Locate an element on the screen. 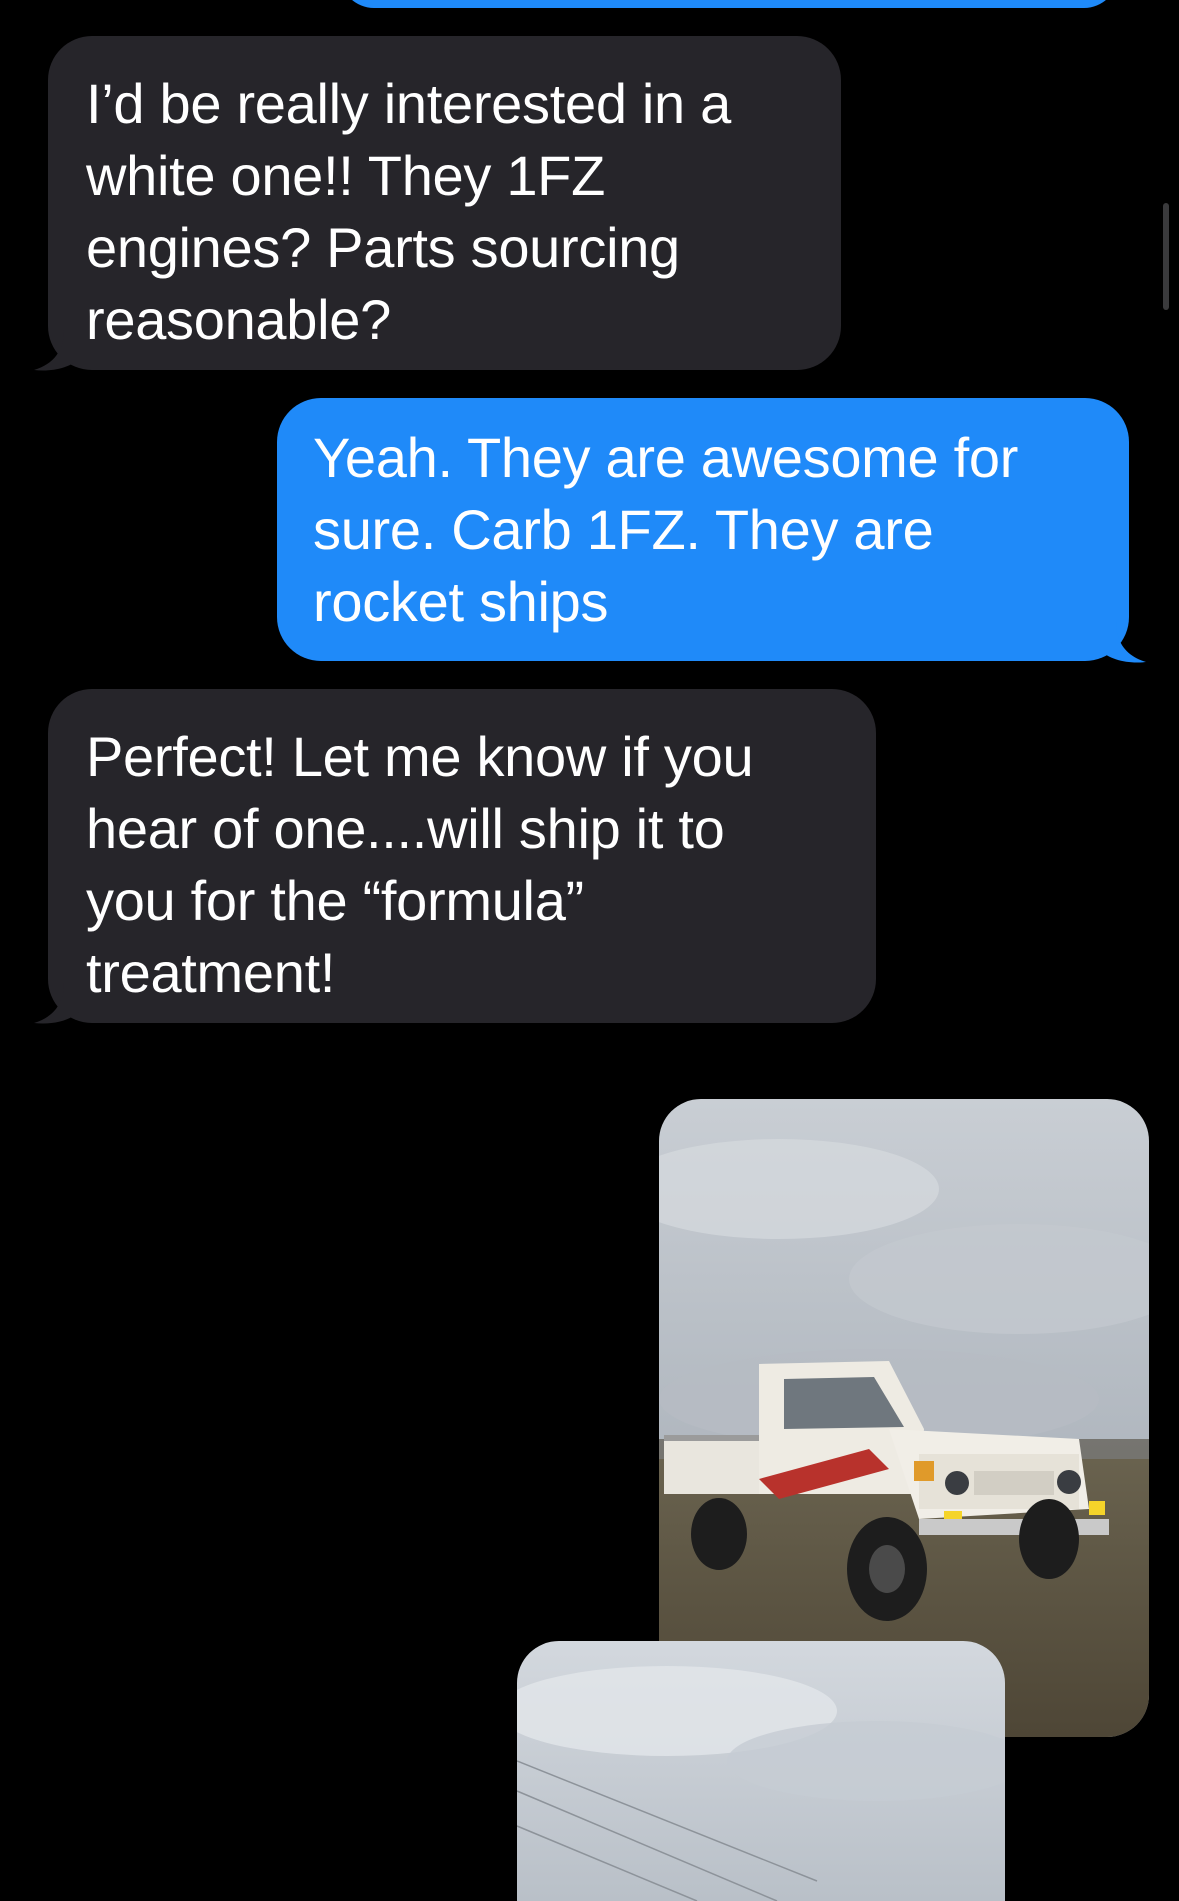  message-text-line: reasonable? is located at coordinates (238, 319).